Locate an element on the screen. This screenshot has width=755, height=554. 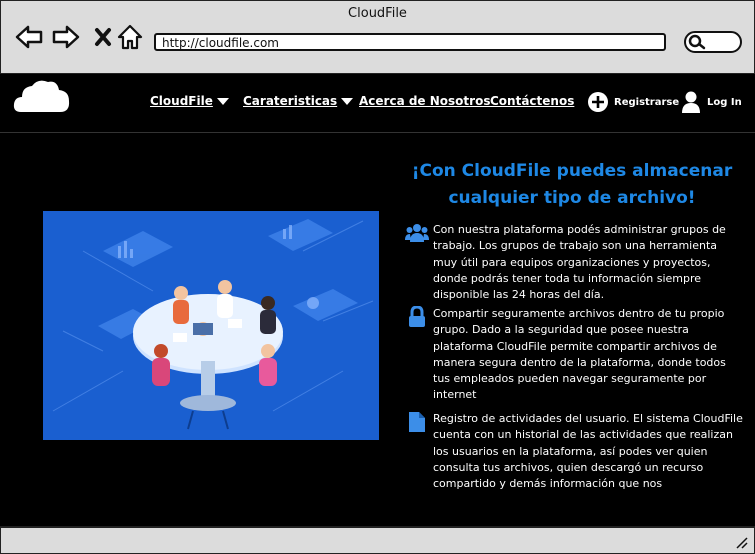
plus-circle-icon is located at coordinates (598, 102).